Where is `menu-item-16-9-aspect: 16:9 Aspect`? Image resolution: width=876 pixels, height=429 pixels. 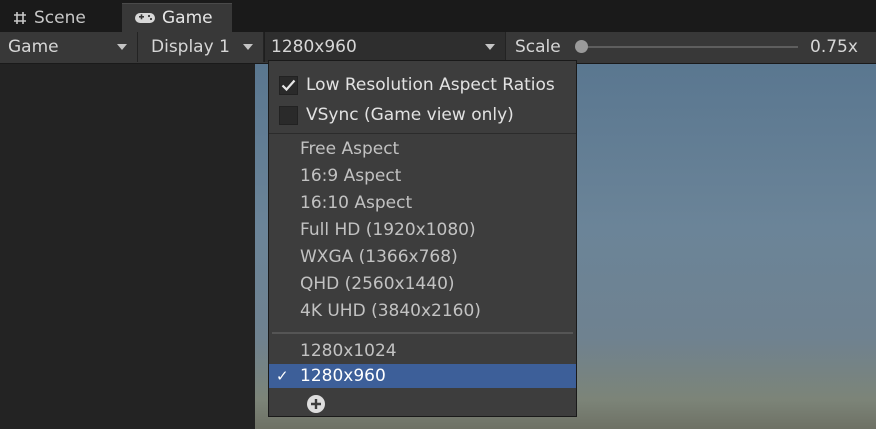 menu-item-16-9-aspect: 16:9 Aspect is located at coordinates (350, 175).